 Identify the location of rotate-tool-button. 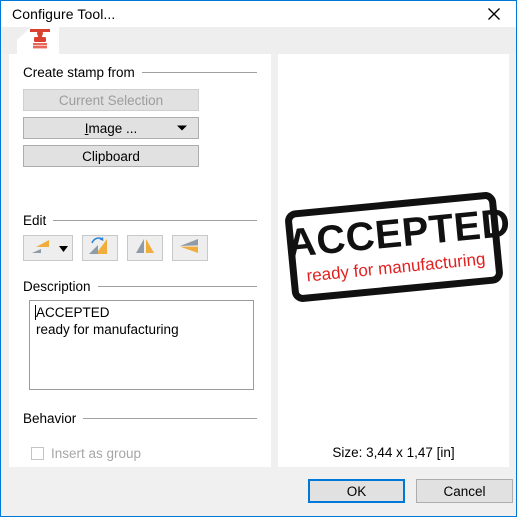
(100, 248).